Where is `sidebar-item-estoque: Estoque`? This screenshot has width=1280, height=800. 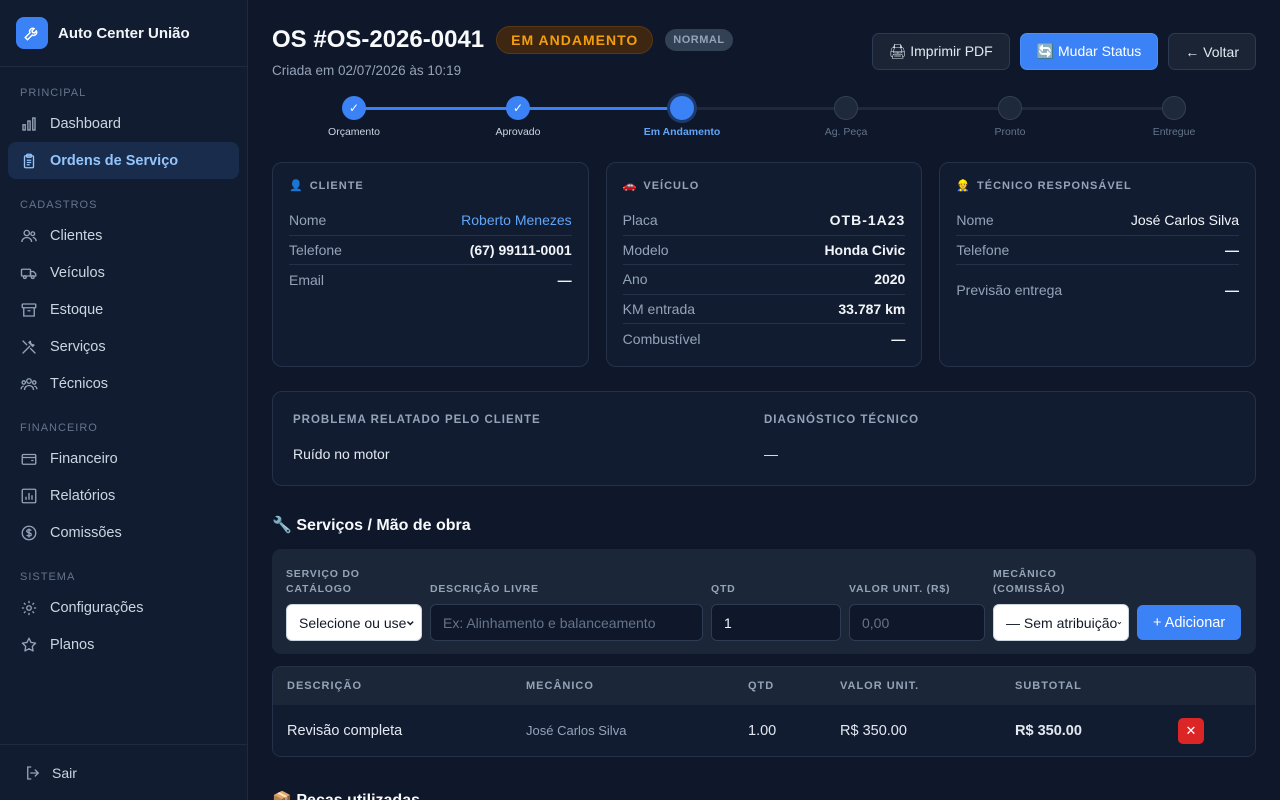
sidebar-item-estoque: Estoque is located at coordinates (123, 309).